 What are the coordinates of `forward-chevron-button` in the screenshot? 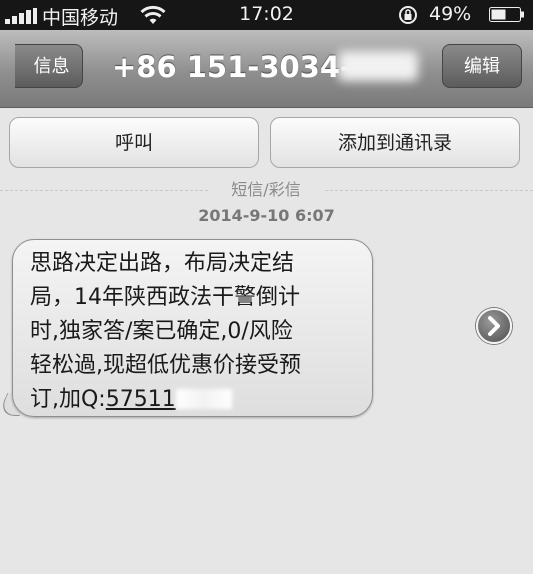 It's located at (494, 326).